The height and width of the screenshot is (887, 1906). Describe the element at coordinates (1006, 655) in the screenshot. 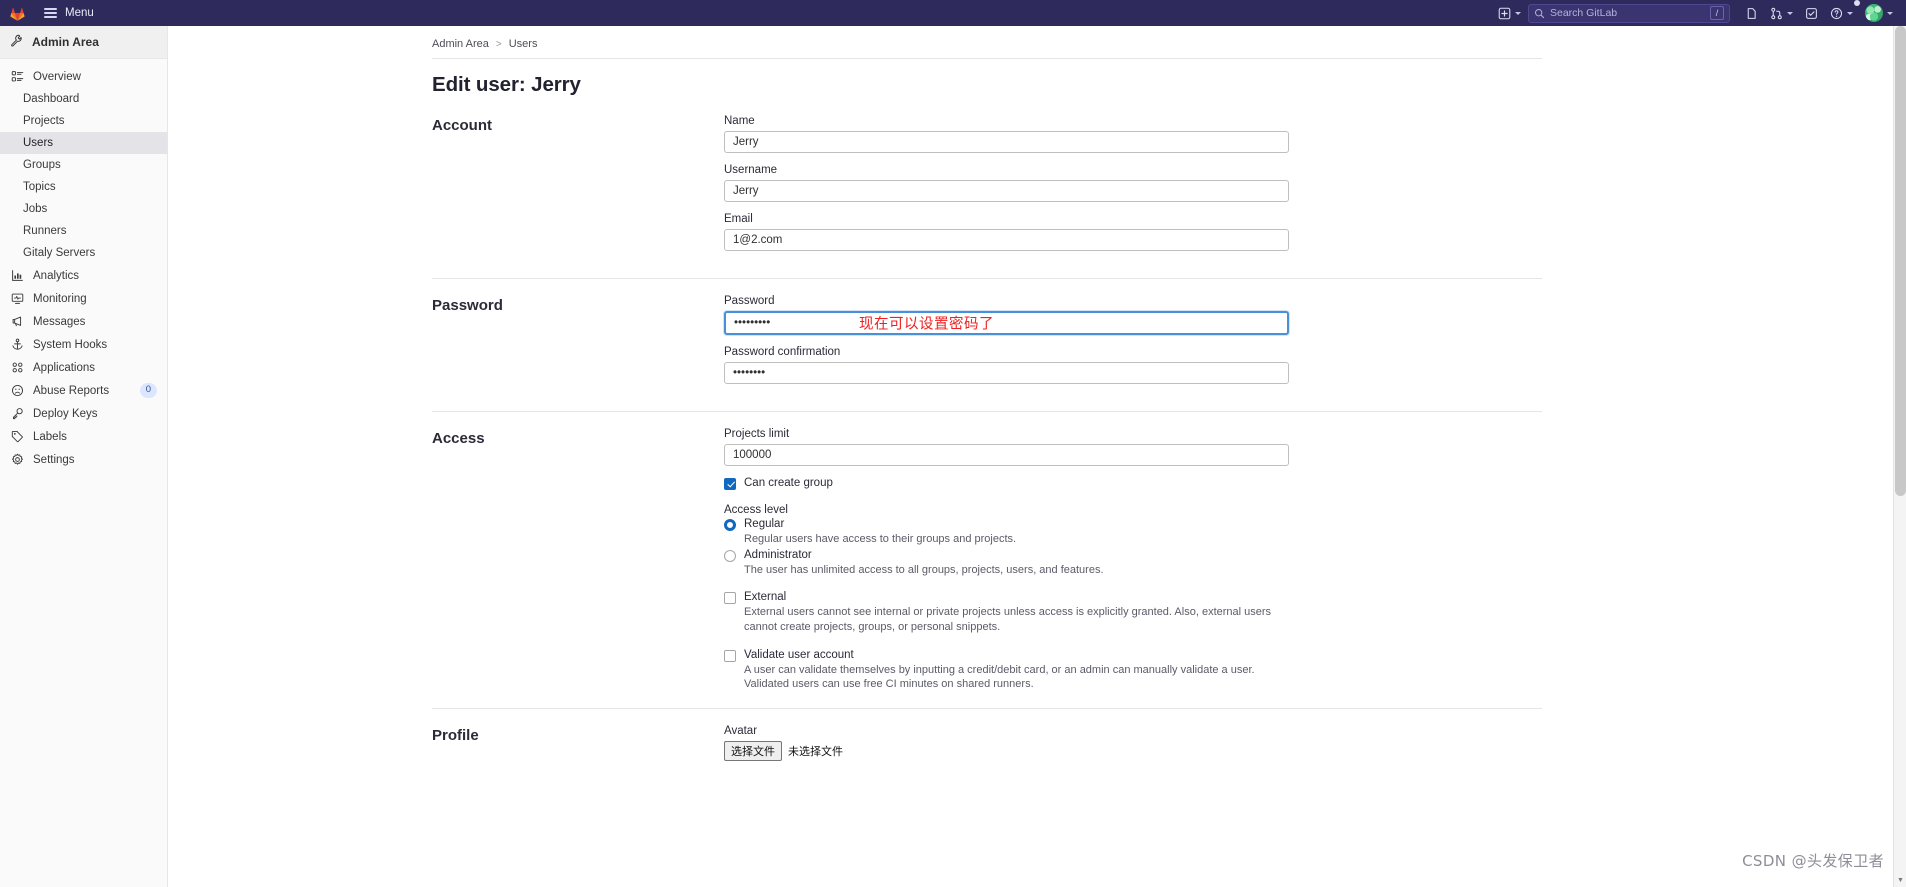

I see `validate-checkbox-row: Validate user account` at that location.